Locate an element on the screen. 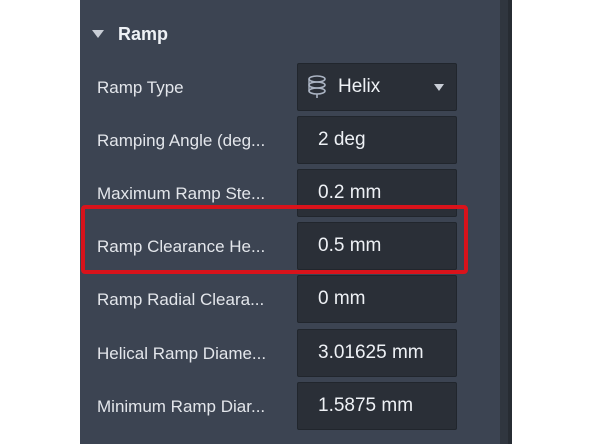 The width and height of the screenshot is (592, 444). ramp-radial-clearance-field: 0 mm is located at coordinates (377, 299).